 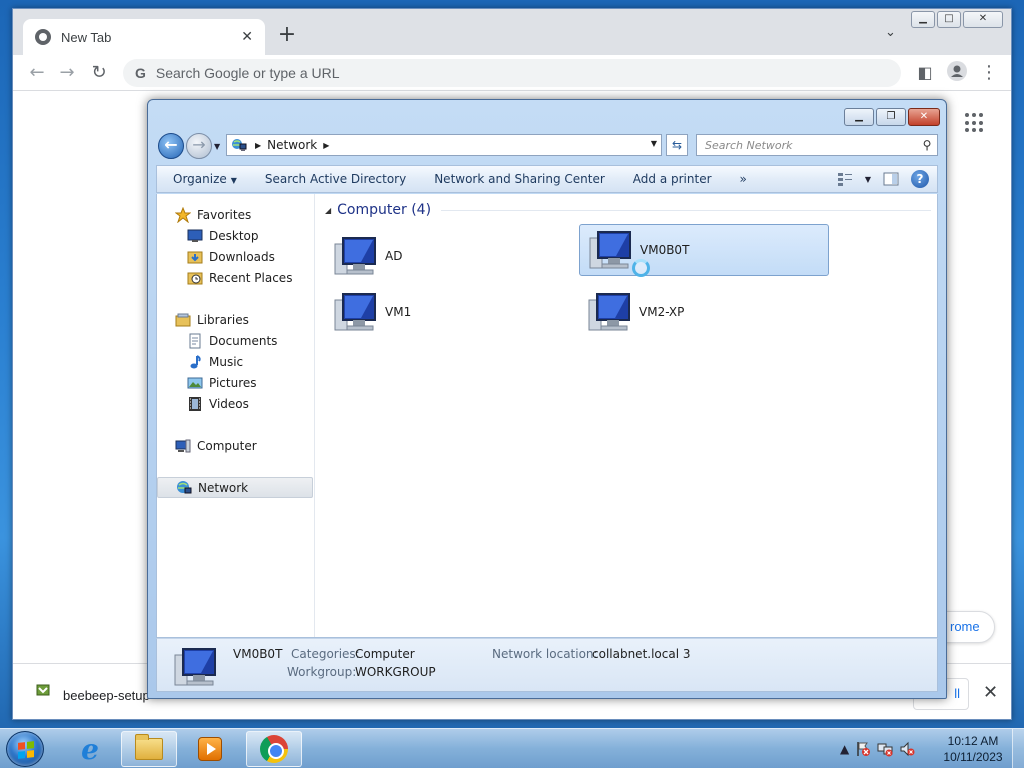 I want to click on address-bar: ▶ Network ▶ ▼, so click(x=444, y=145).